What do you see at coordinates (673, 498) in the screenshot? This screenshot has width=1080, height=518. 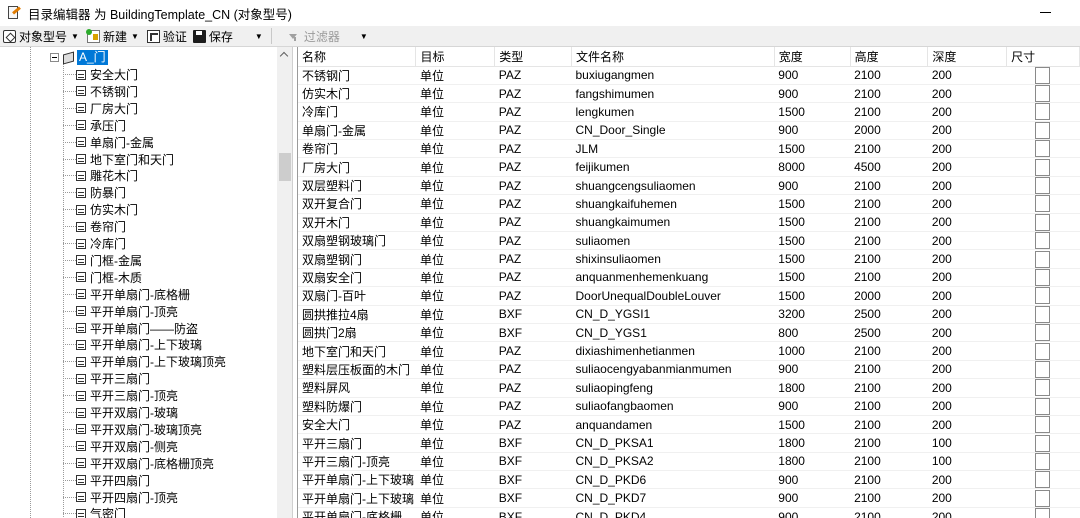 I see `table-cell: CN_D_PKD7` at bounding box center [673, 498].